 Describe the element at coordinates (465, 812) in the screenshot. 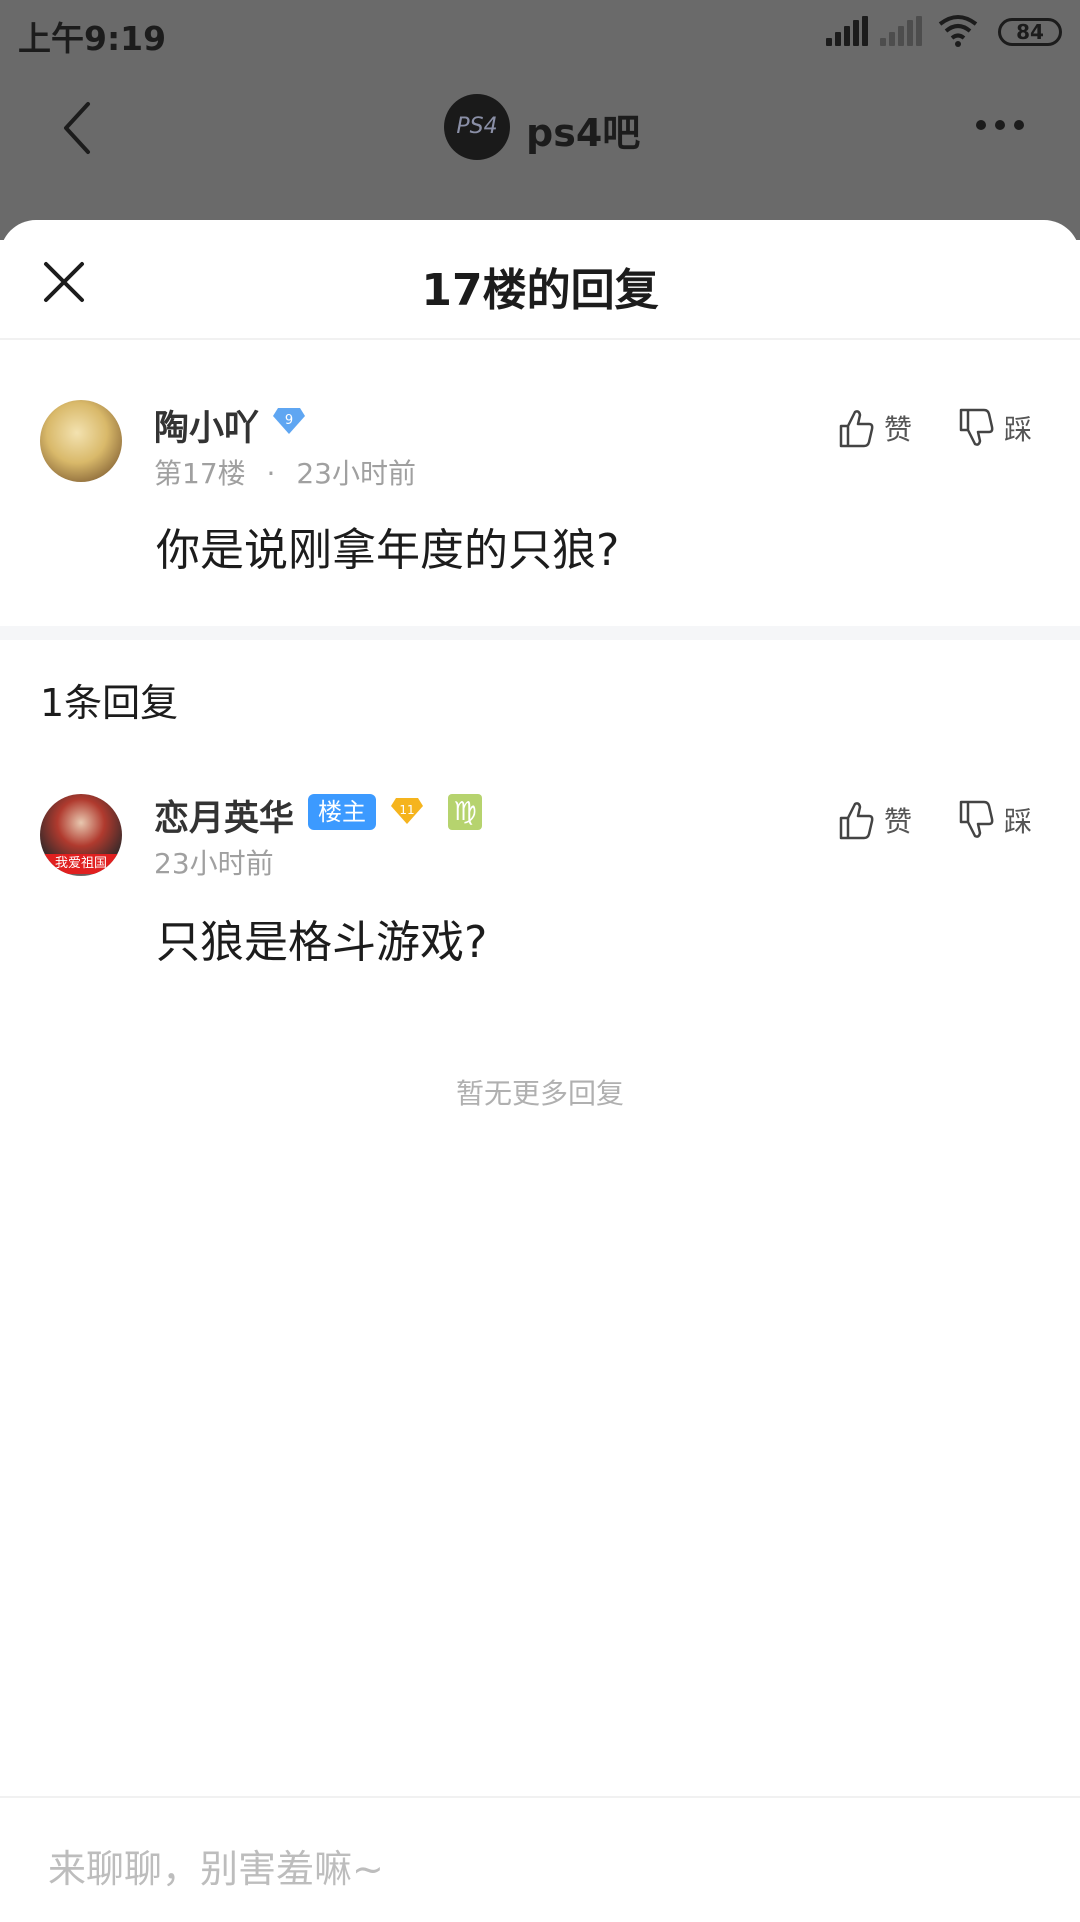

I see `virgo-icon: ♍` at that location.